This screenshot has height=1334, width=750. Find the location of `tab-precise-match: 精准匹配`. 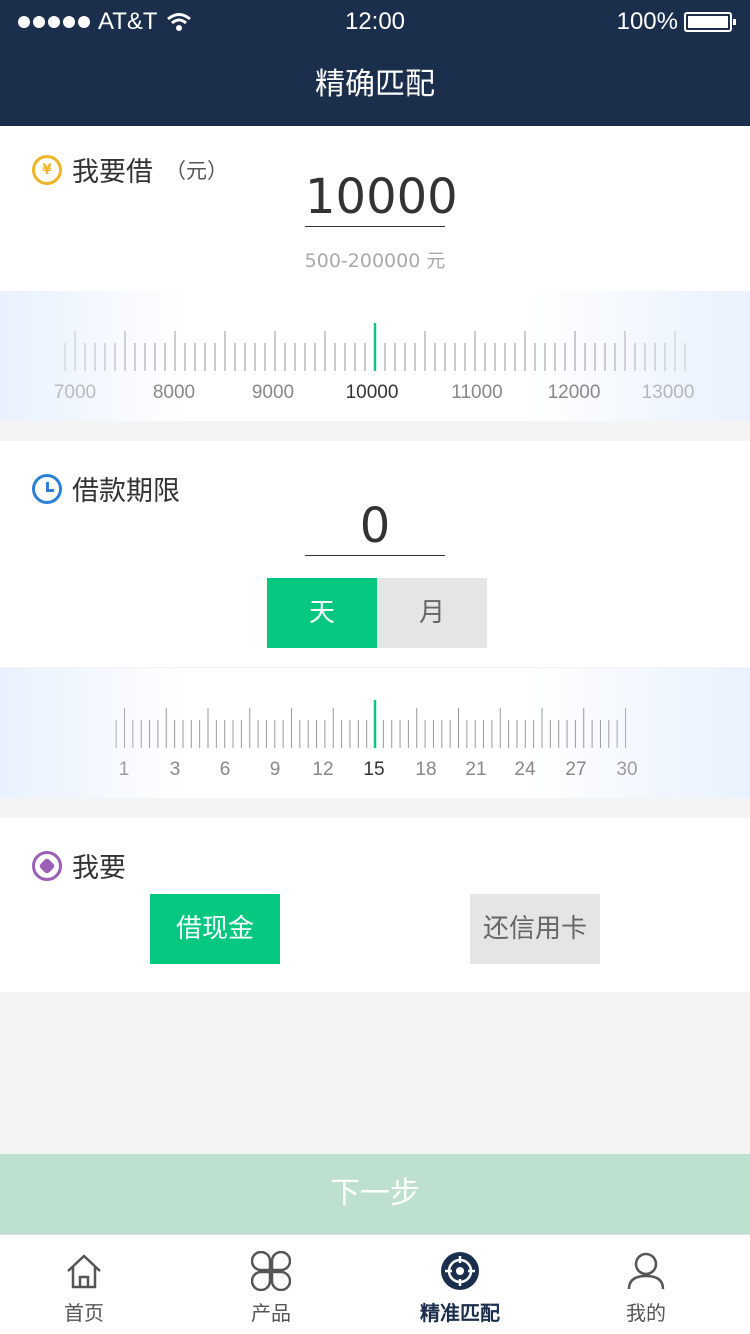

tab-precise-match: 精准匹配 is located at coordinates (460, 1284).